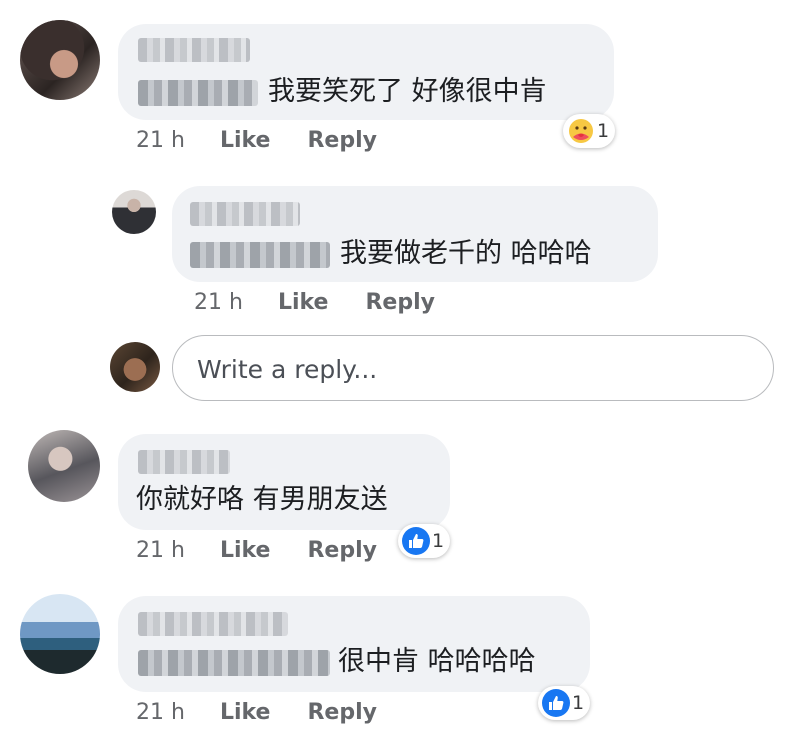 The image size is (800, 743). What do you see at coordinates (437, 661) in the screenshot?
I see `comment-text: 很中肯 哈哈哈哈` at bounding box center [437, 661].